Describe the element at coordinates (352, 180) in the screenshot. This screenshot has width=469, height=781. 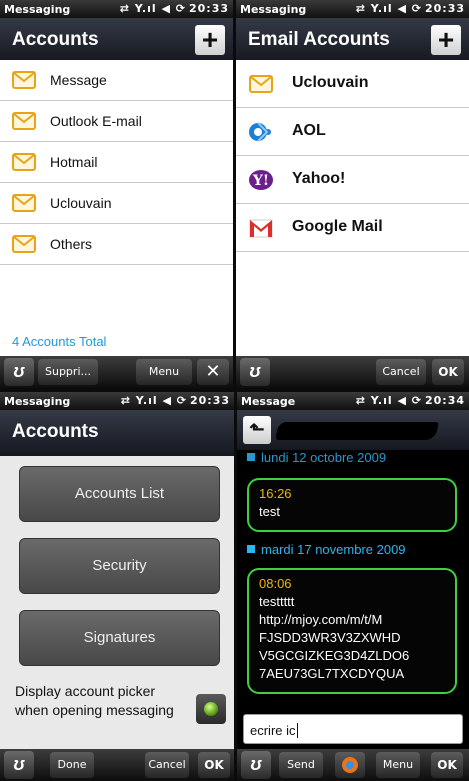
I see `provider-item-yahoo: Y! Yahoo!` at that location.